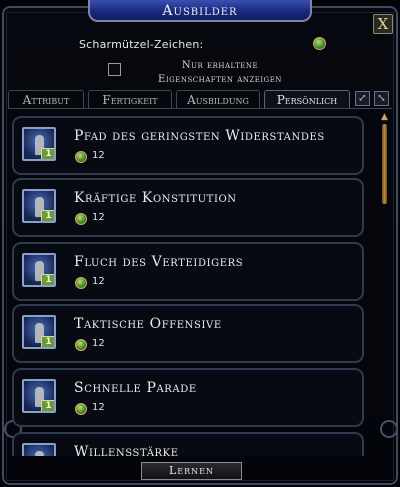 Image resolution: width=400 pixels, height=487 pixels. I want to click on close-icon: X, so click(383, 24).